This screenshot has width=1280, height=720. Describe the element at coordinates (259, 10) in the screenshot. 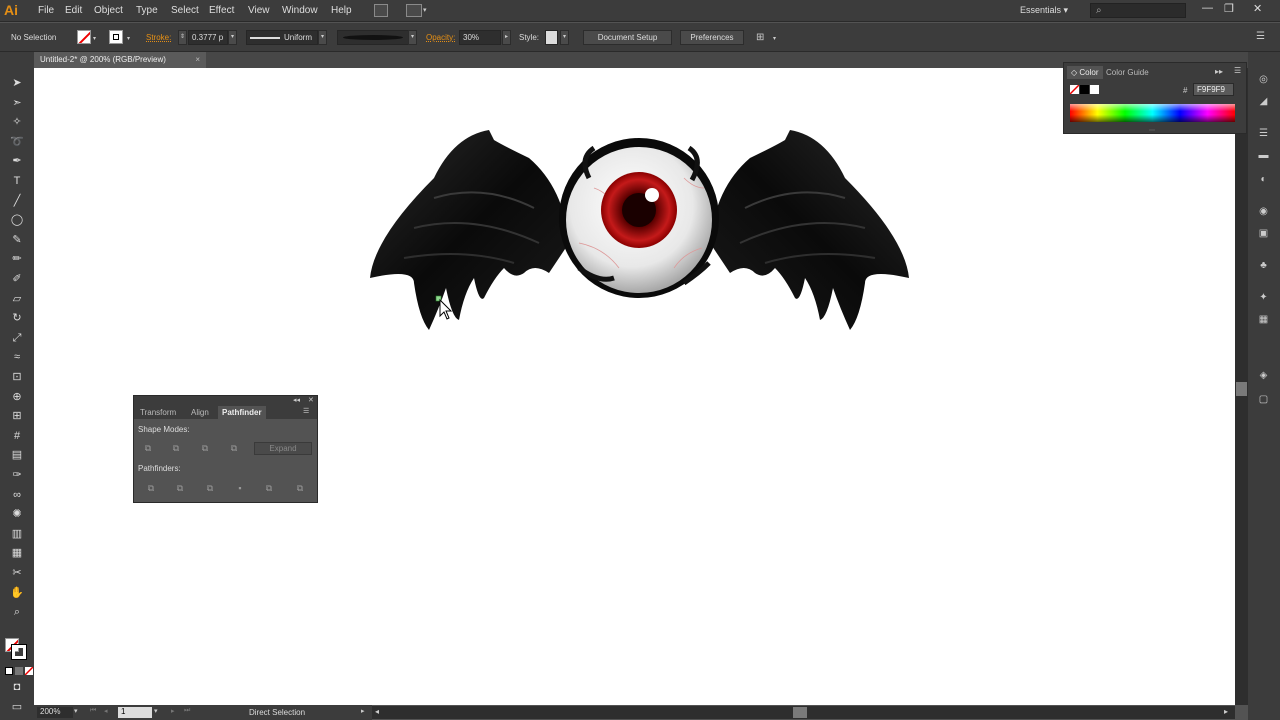

I see `menu-view: View` at that location.